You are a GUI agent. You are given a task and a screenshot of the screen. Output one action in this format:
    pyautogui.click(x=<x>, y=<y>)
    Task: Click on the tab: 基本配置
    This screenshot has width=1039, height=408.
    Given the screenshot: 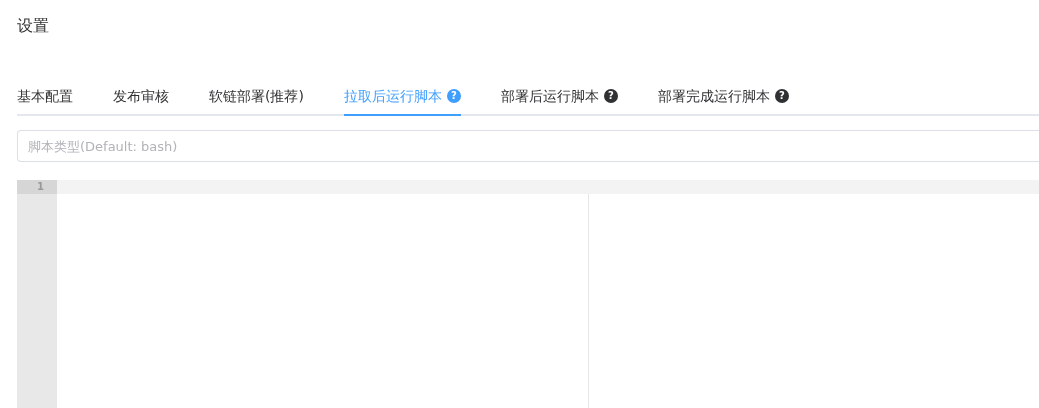 What is the action you would take?
    pyautogui.click(x=45, y=101)
    